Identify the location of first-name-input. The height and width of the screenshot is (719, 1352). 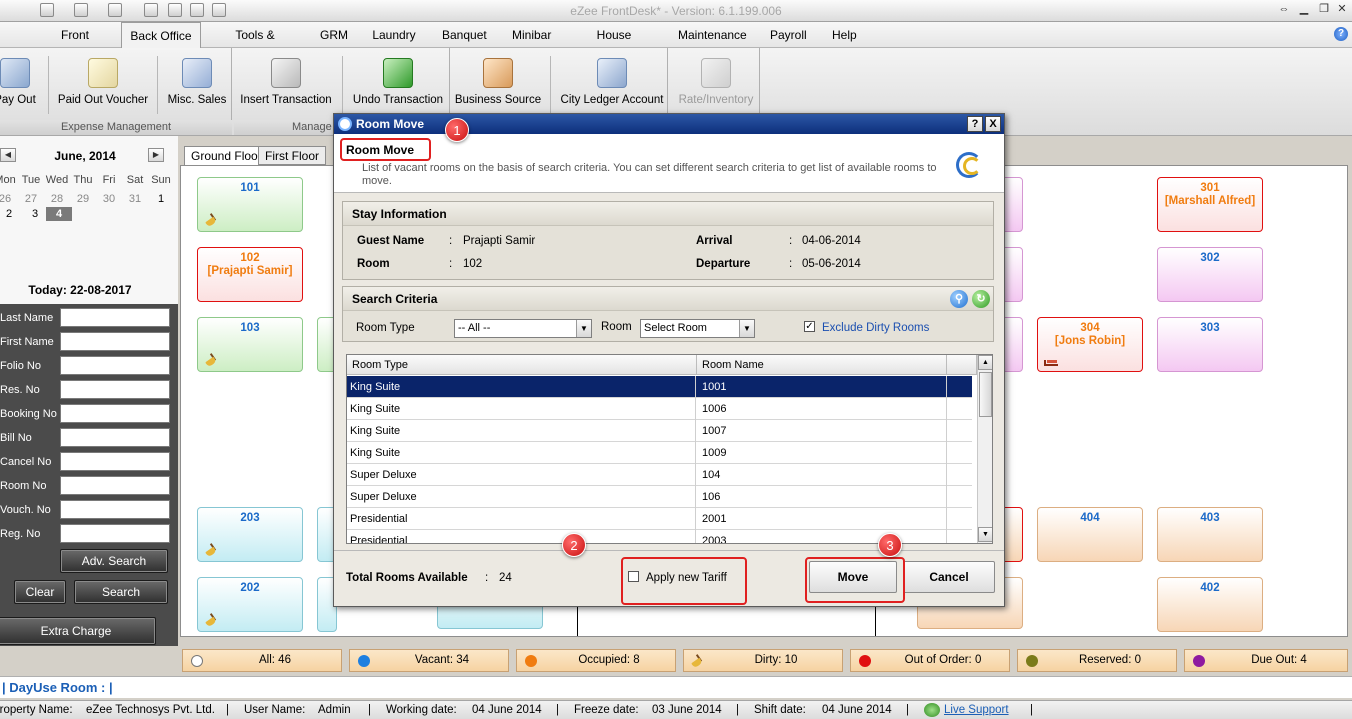
(115, 341).